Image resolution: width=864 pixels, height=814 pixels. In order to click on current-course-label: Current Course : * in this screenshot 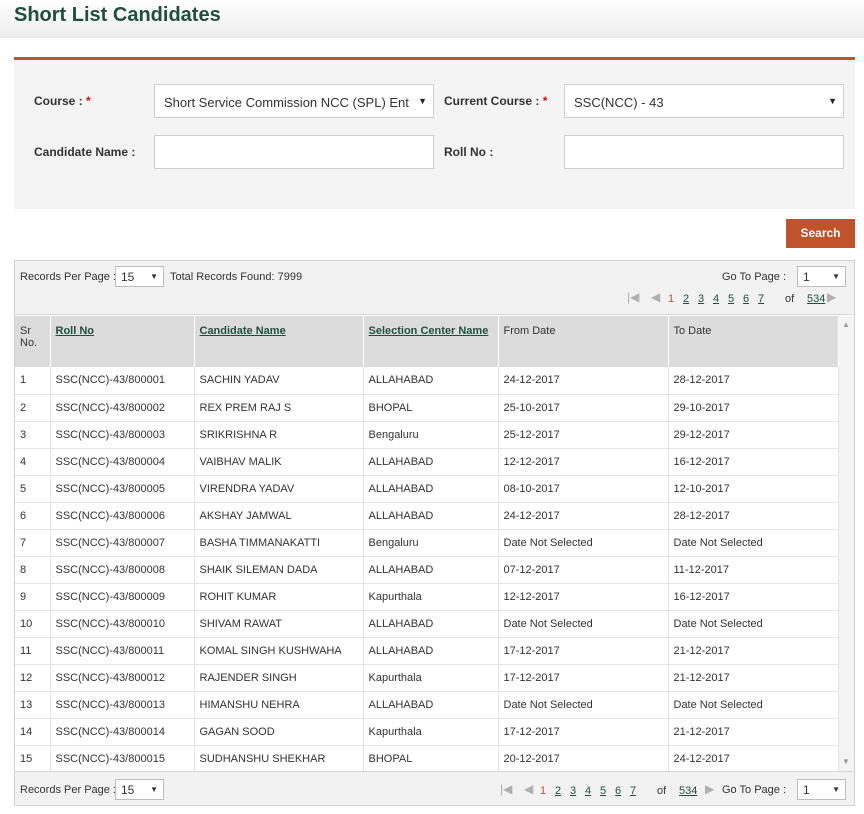, I will do `click(495, 101)`.